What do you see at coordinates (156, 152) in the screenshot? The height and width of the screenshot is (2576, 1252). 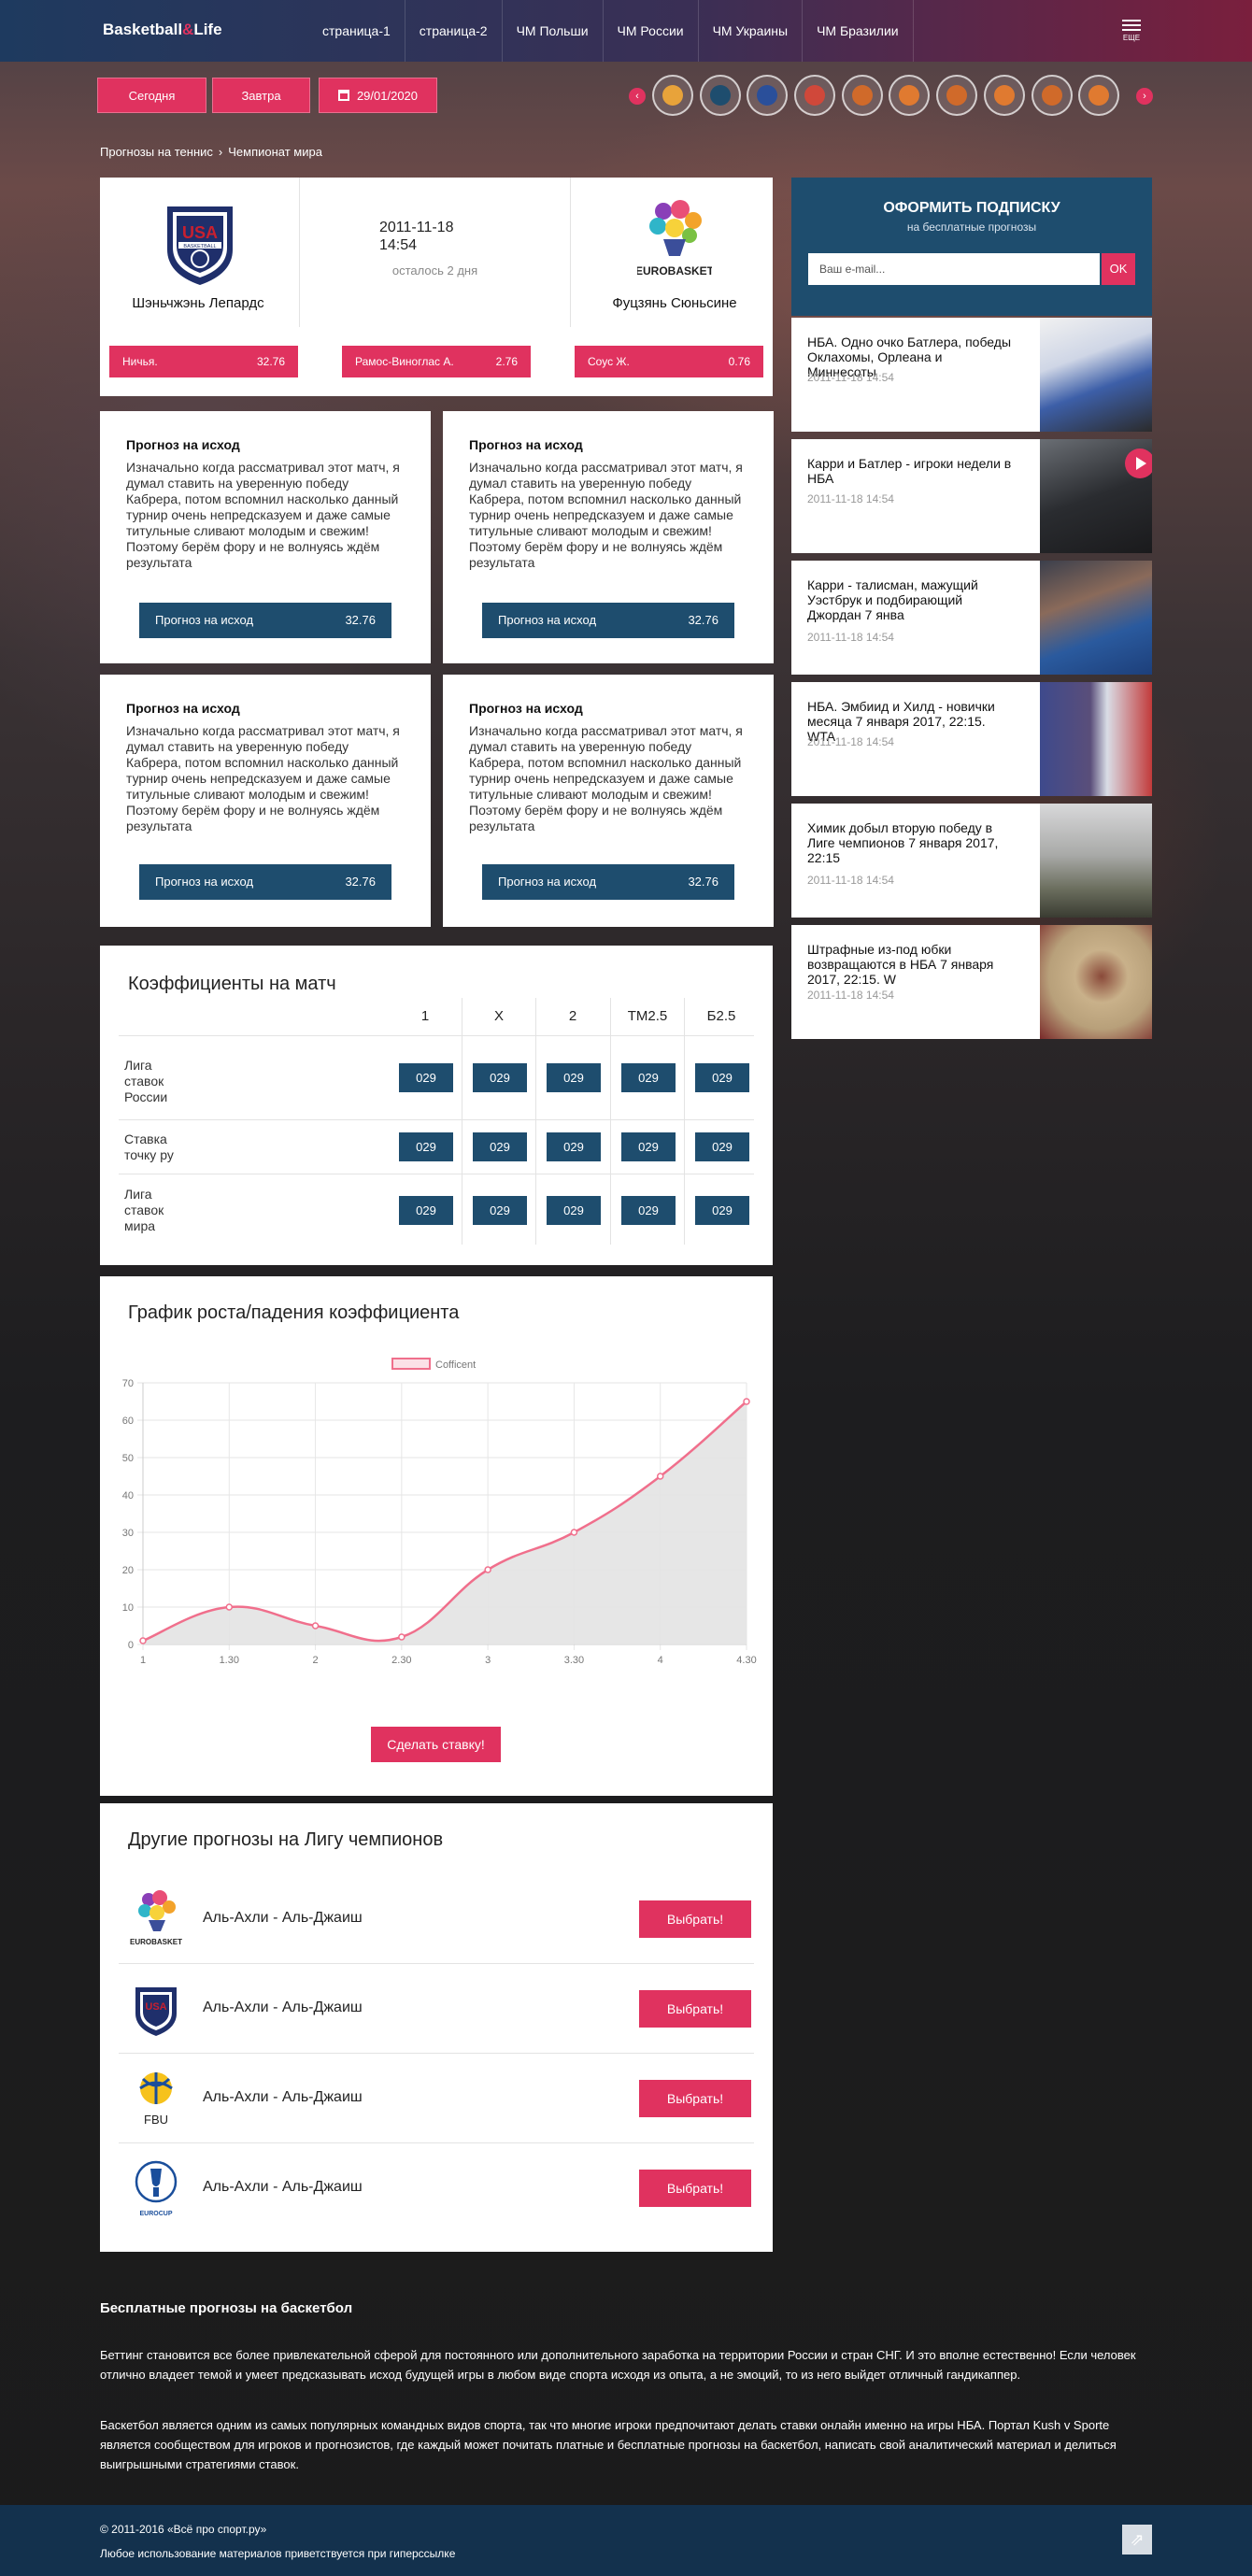 I see `breadcrumb-link: Прогнозы на теннис` at bounding box center [156, 152].